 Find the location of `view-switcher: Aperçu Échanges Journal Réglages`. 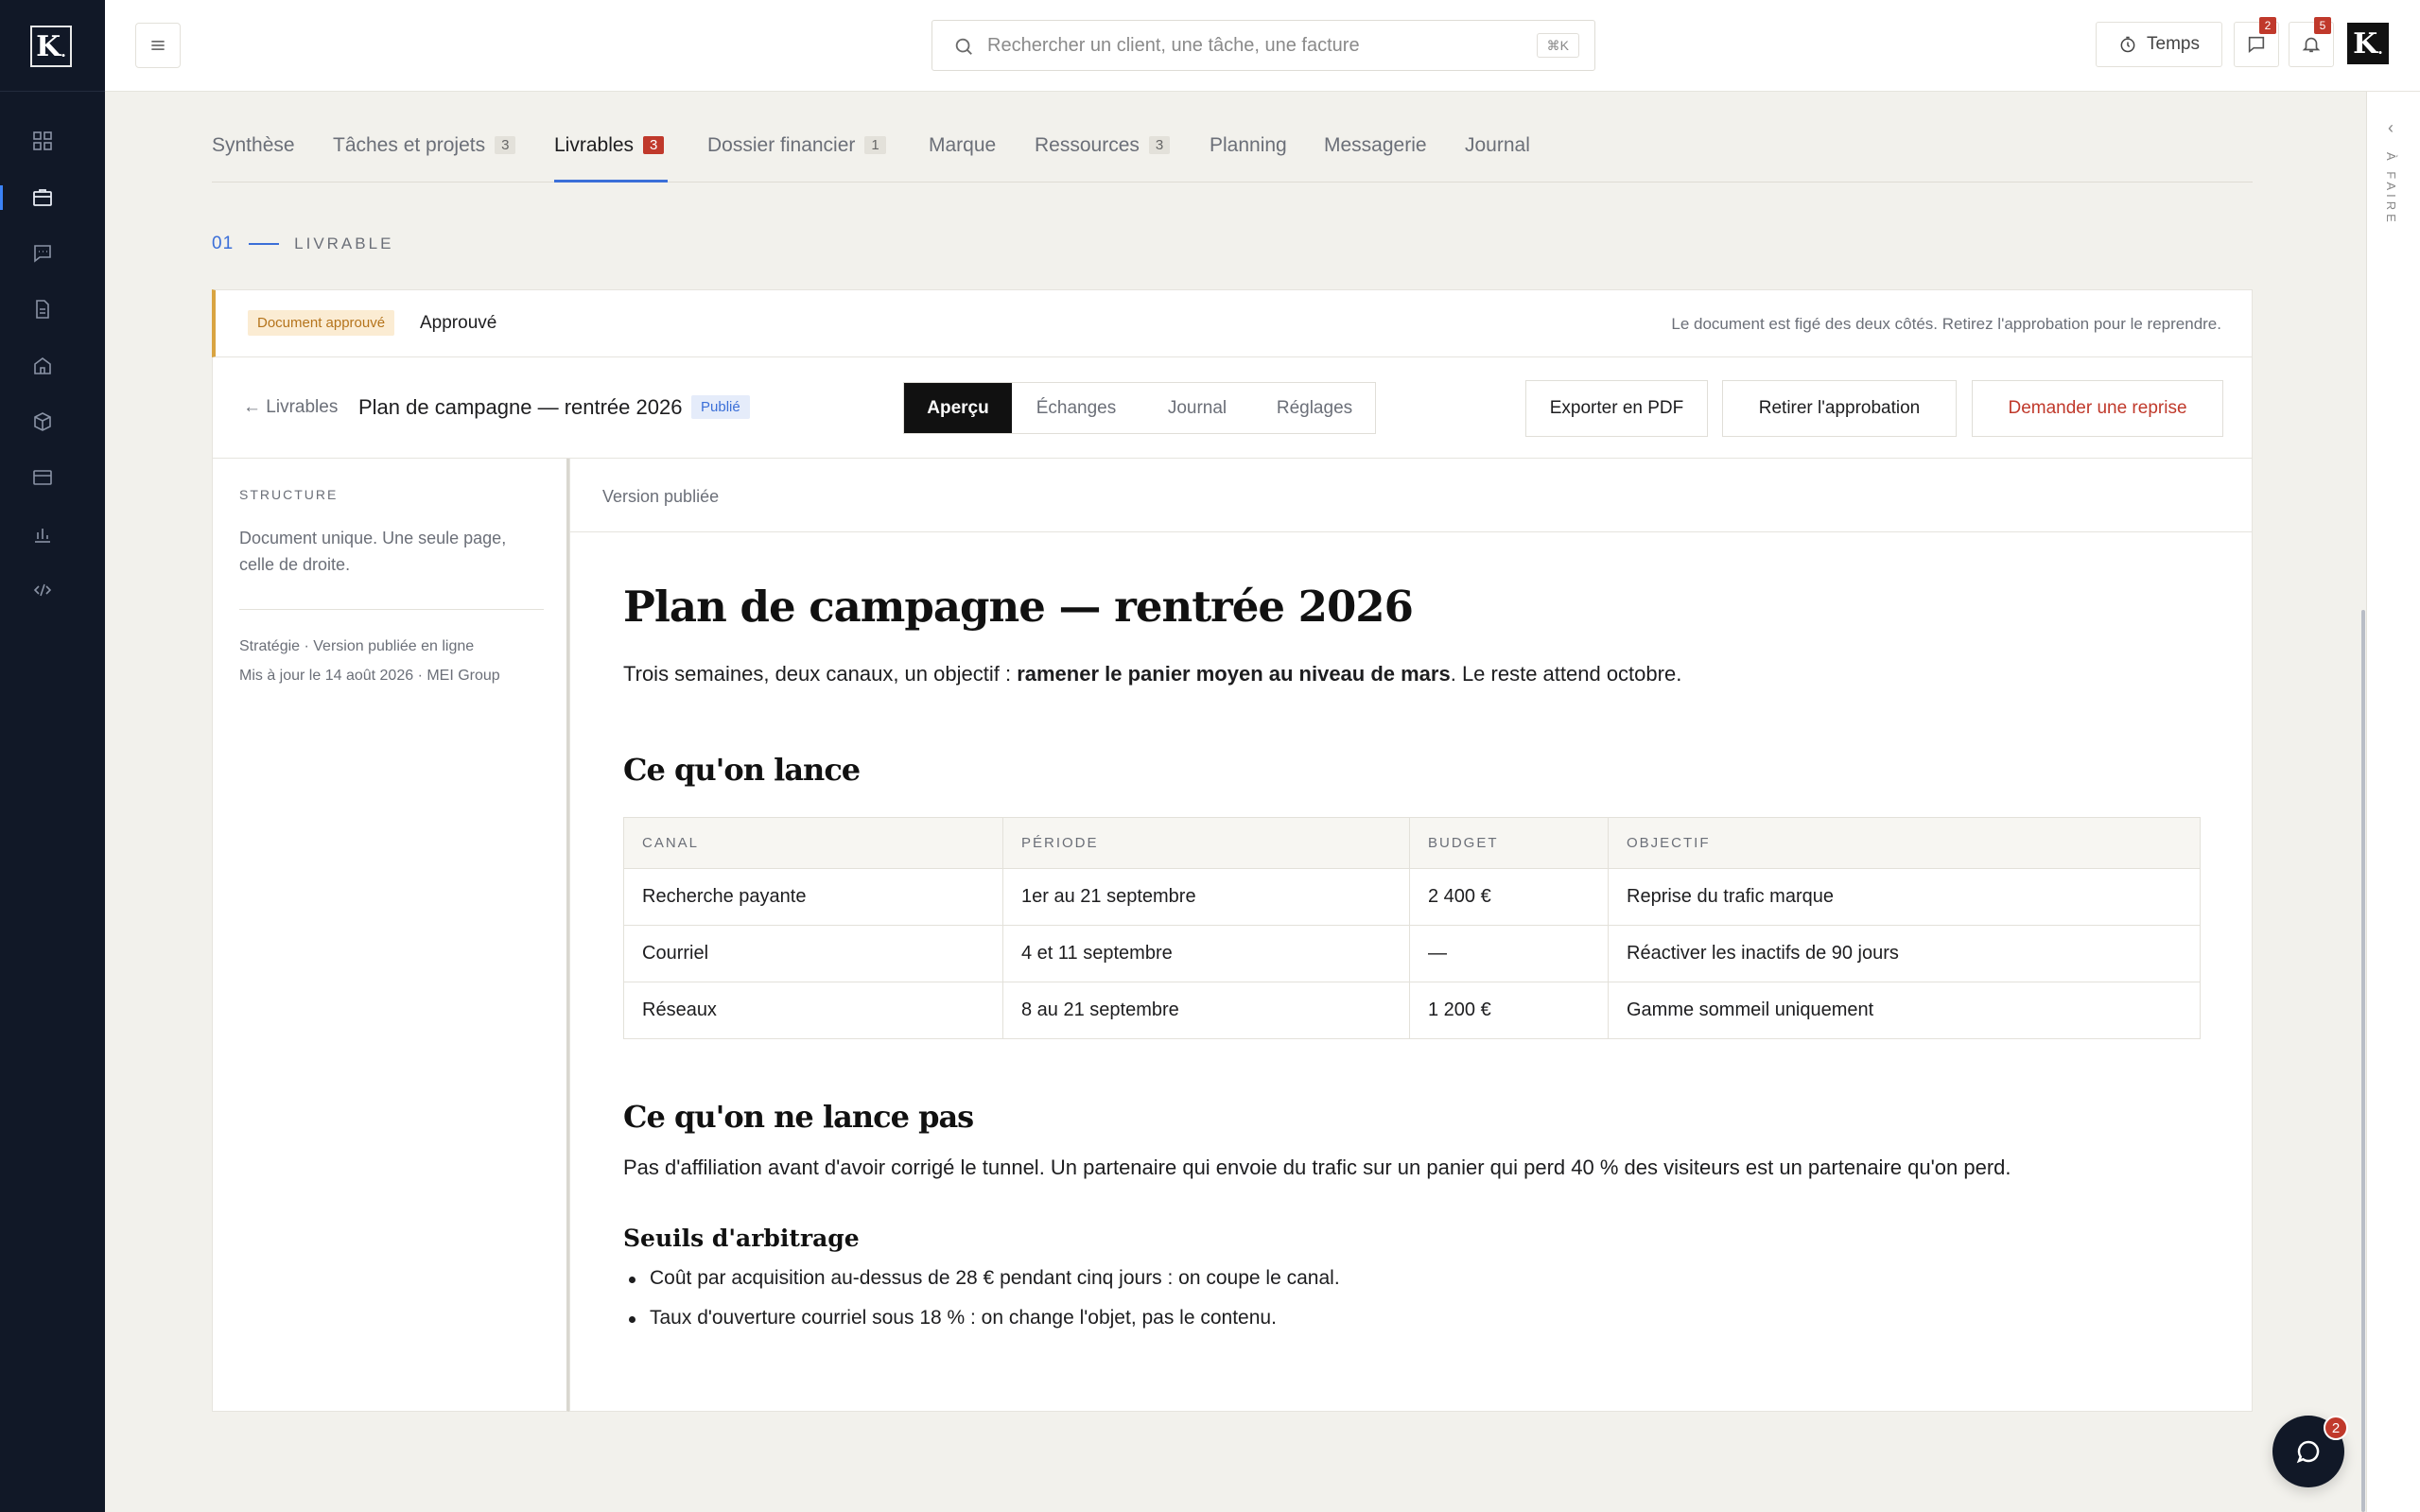

view-switcher: Aperçu Échanges Journal Réglages is located at coordinates (1139, 408).